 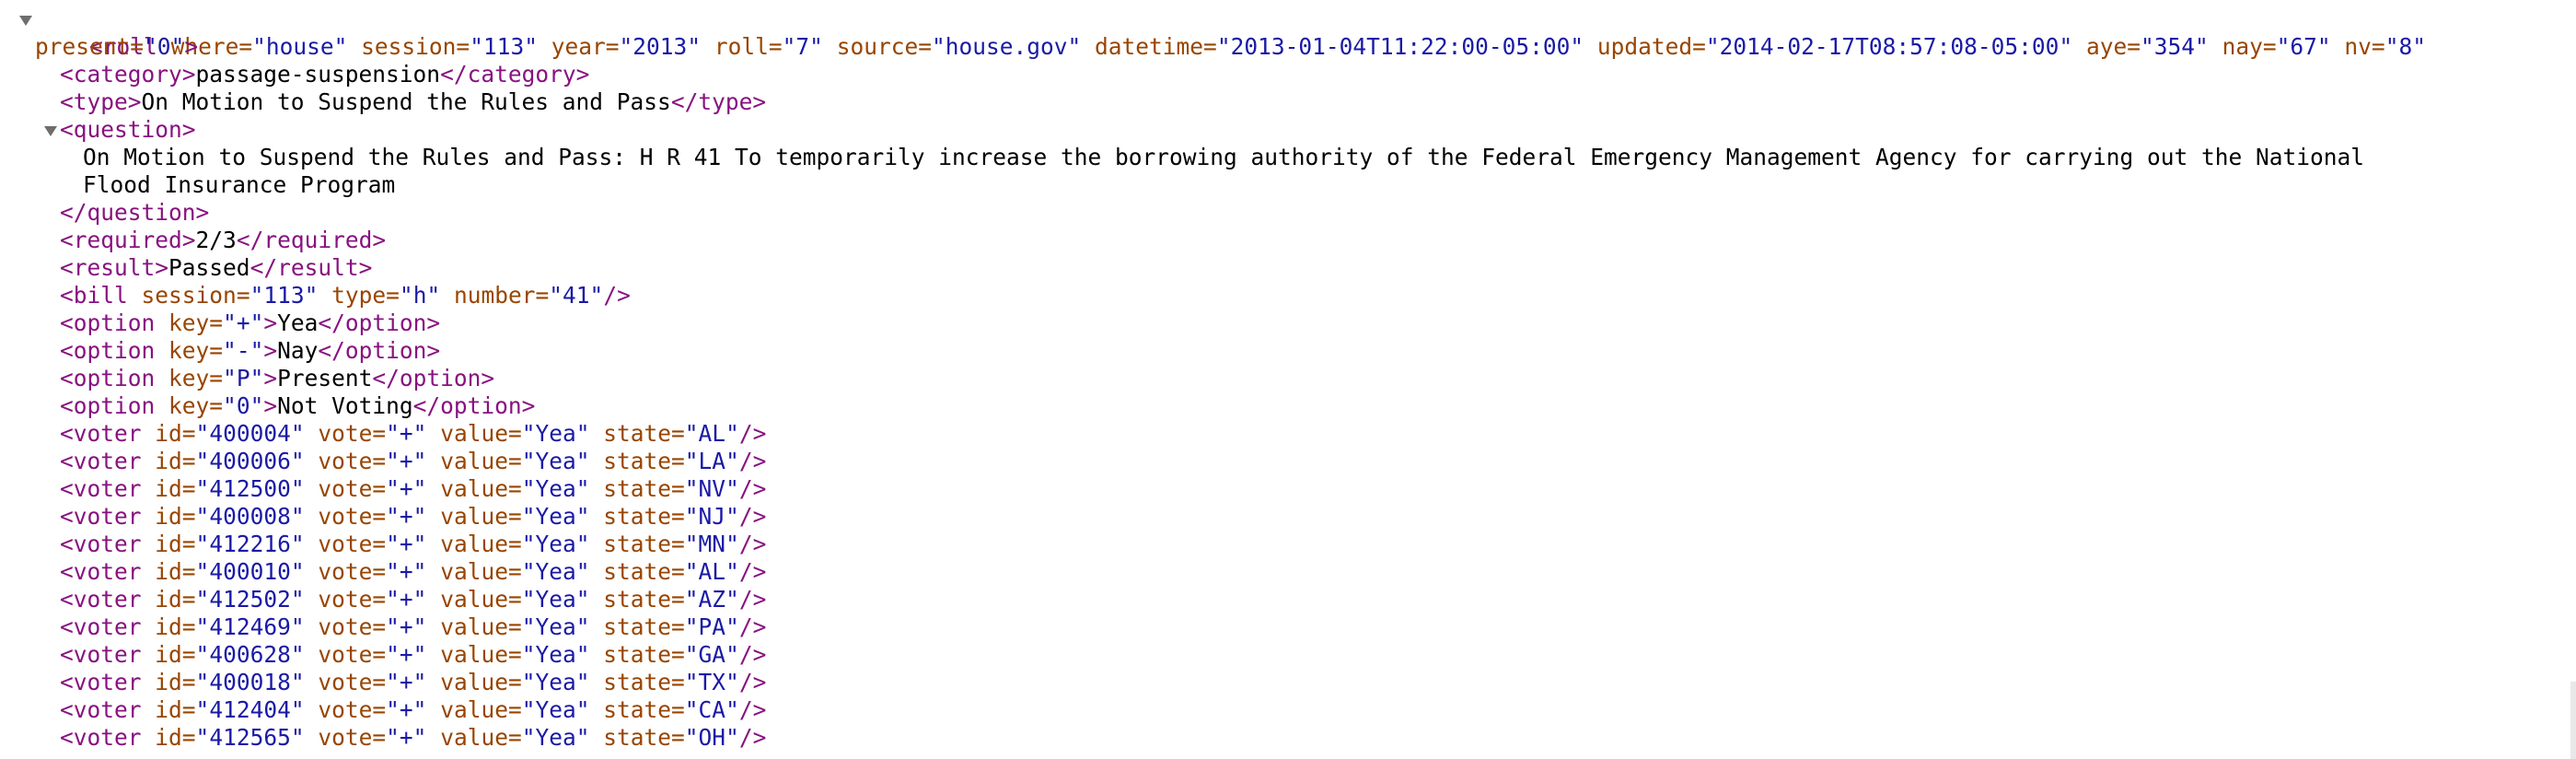 I want to click on option-element: <option key="P">Present</option>, so click(x=277, y=378).